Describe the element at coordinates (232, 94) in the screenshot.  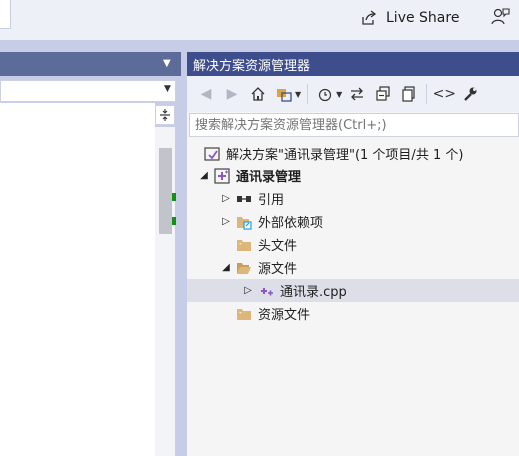
I see `forward-icon: ▶` at that location.